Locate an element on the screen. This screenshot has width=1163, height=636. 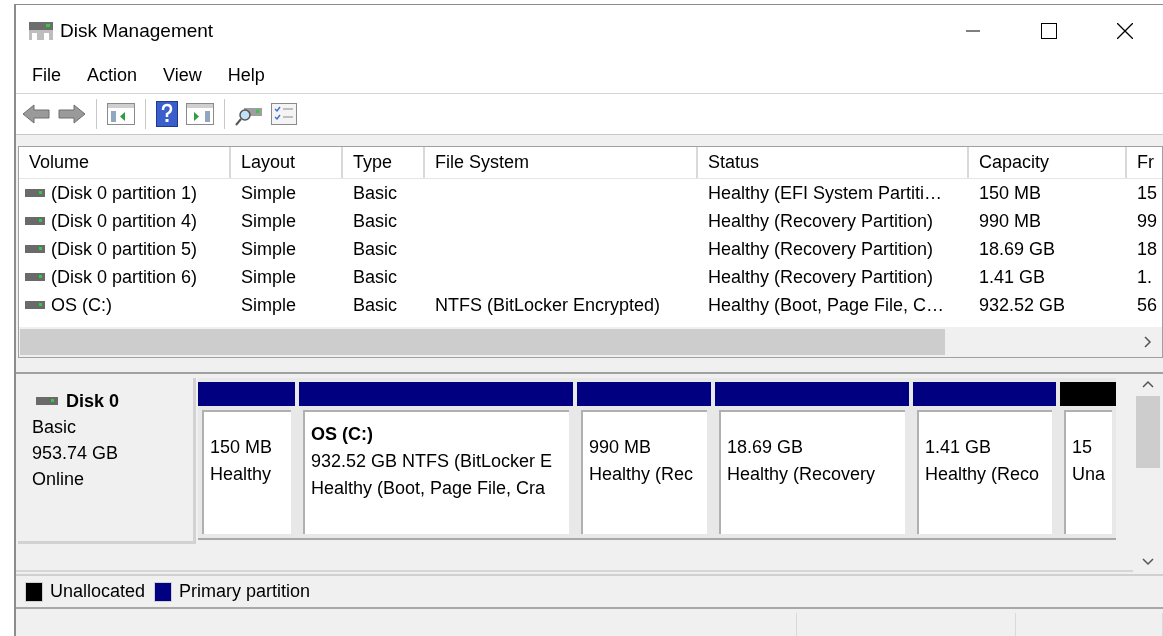
partition-text: Una is located at coordinates (1089, 474).